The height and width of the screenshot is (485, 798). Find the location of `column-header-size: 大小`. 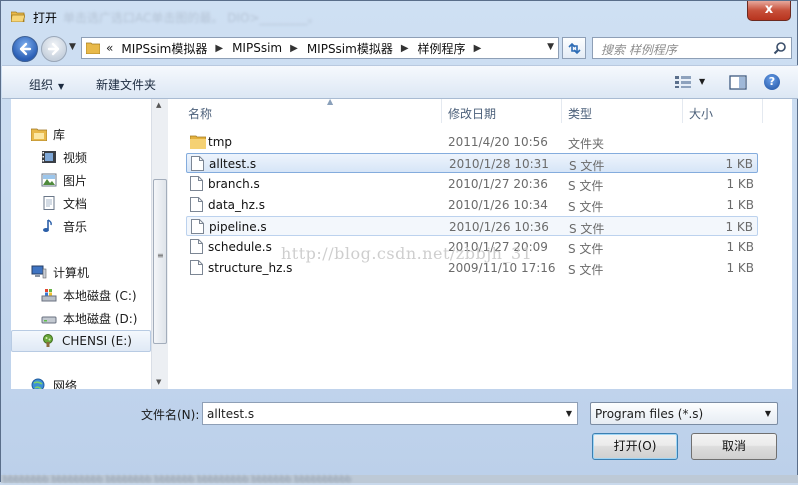

column-header-size: 大小 is located at coordinates (723, 111).